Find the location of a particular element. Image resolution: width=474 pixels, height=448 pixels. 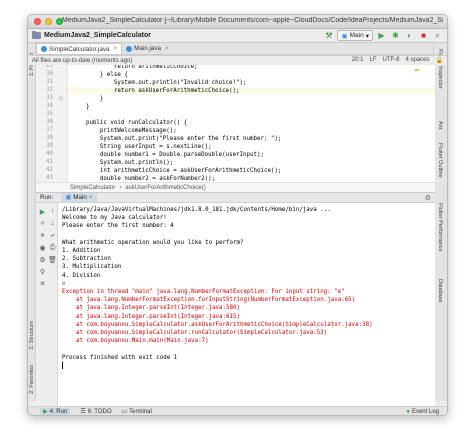

rerun-icon: ▶ is located at coordinates (42, 211).